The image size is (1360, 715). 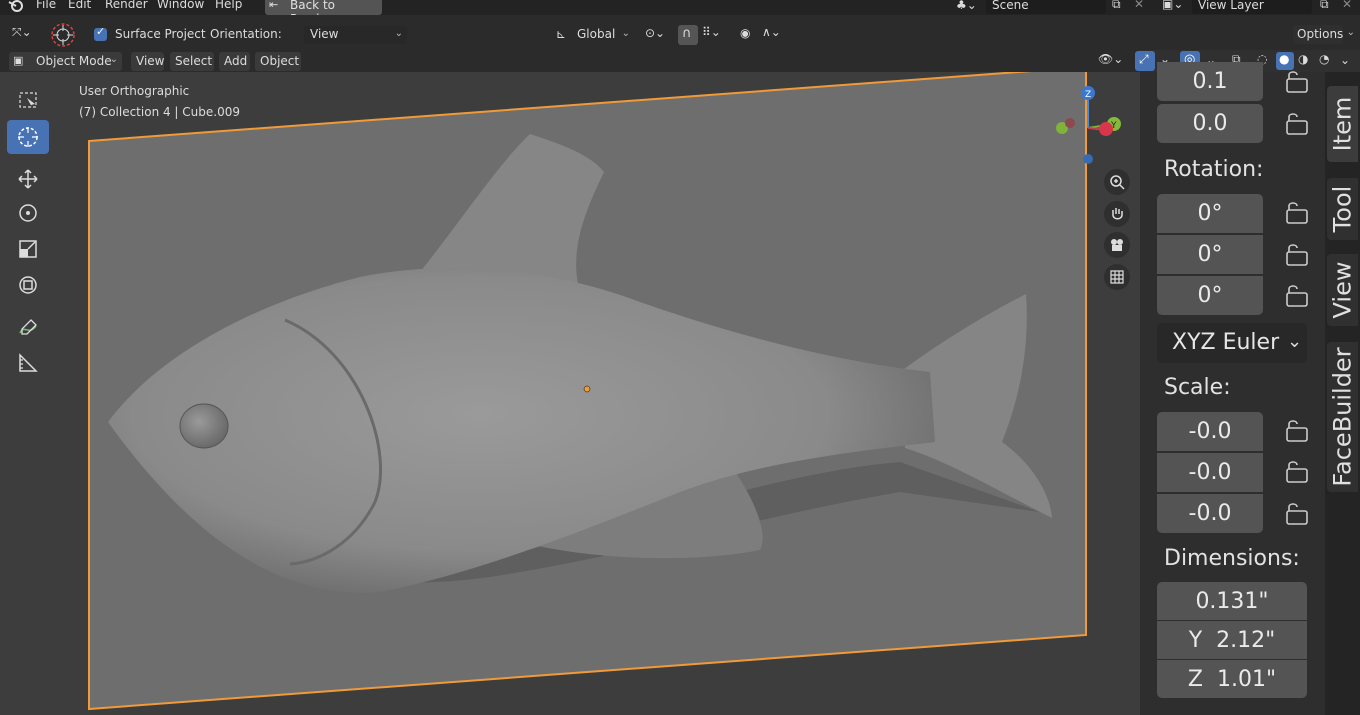 What do you see at coordinates (63, 35) in the screenshot?
I see `annotate-cursor-icon` at bounding box center [63, 35].